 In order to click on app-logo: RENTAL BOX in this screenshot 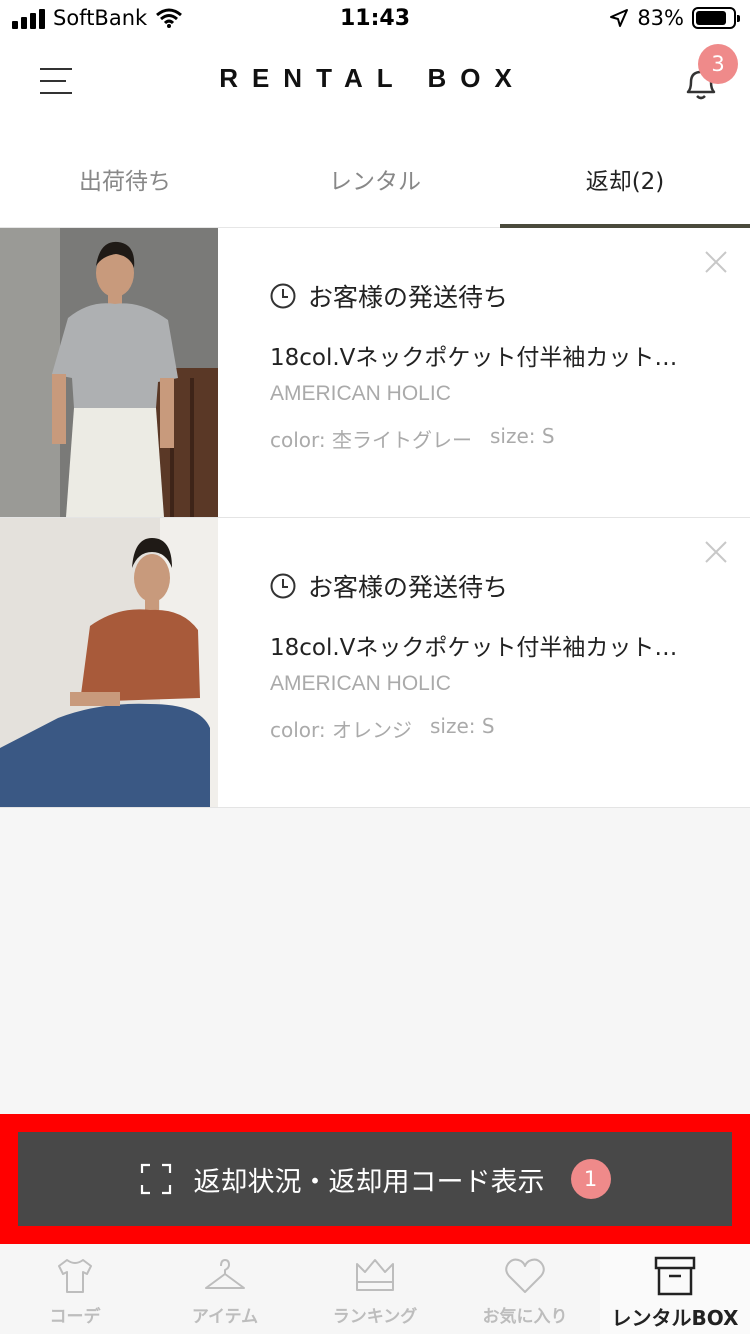, I will do `click(372, 78)`.